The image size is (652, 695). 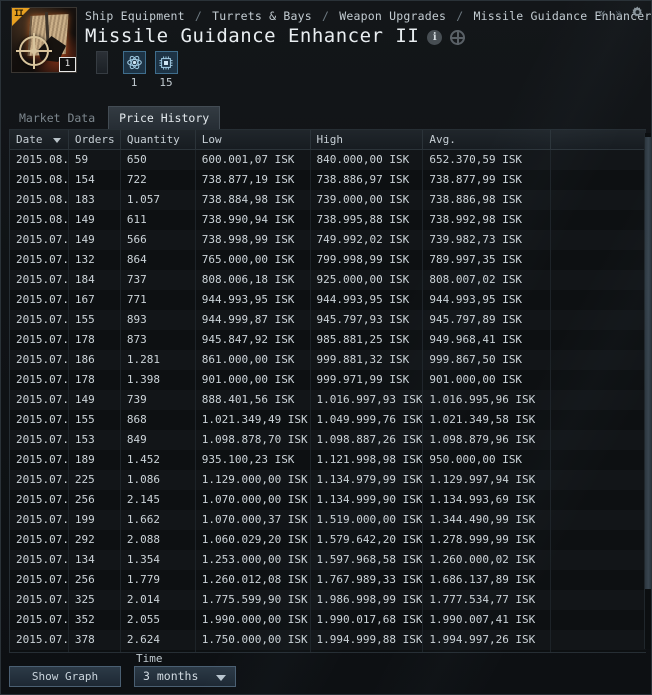 I want to click on info-icon: i, so click(x=435, y=37).